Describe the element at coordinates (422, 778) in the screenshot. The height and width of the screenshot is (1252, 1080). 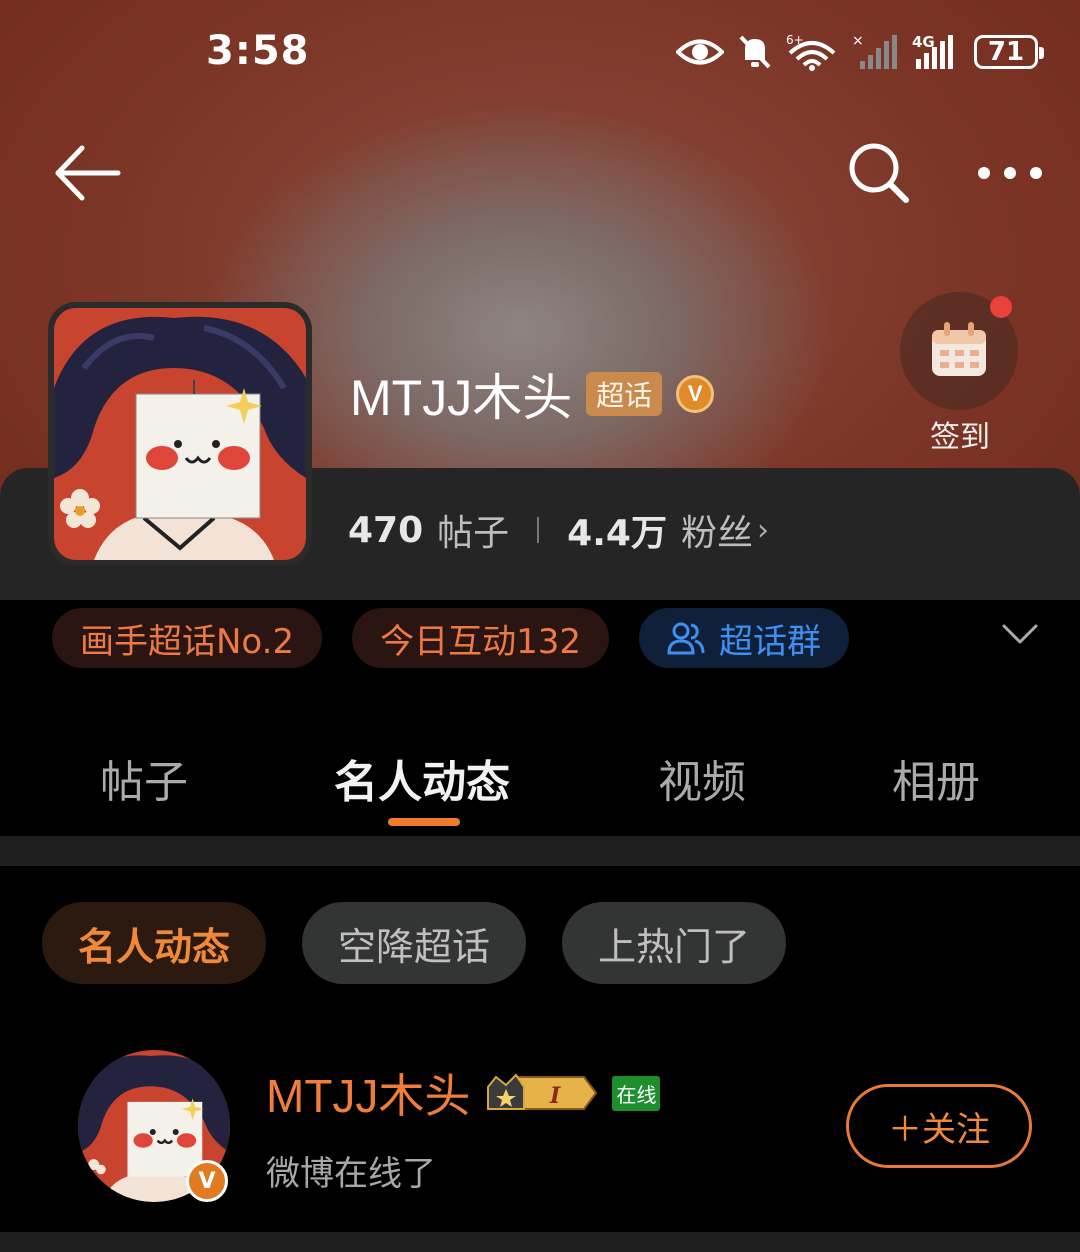
I see `tab-celebrity-updates: 名人动态` at that location.